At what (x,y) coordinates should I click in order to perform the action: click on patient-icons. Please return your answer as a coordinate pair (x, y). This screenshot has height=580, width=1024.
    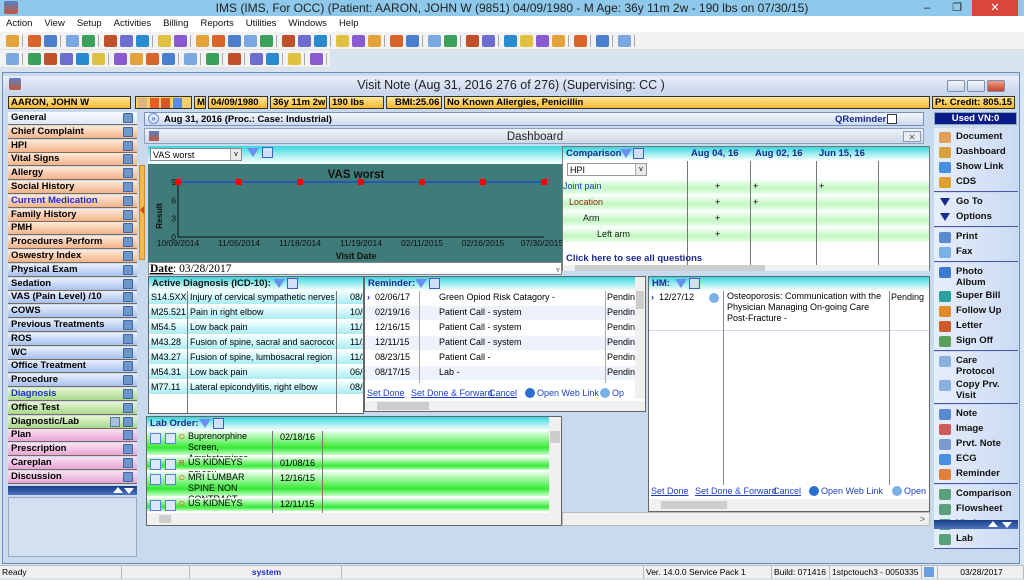
    Looking at the image, I should click on (163, 102).